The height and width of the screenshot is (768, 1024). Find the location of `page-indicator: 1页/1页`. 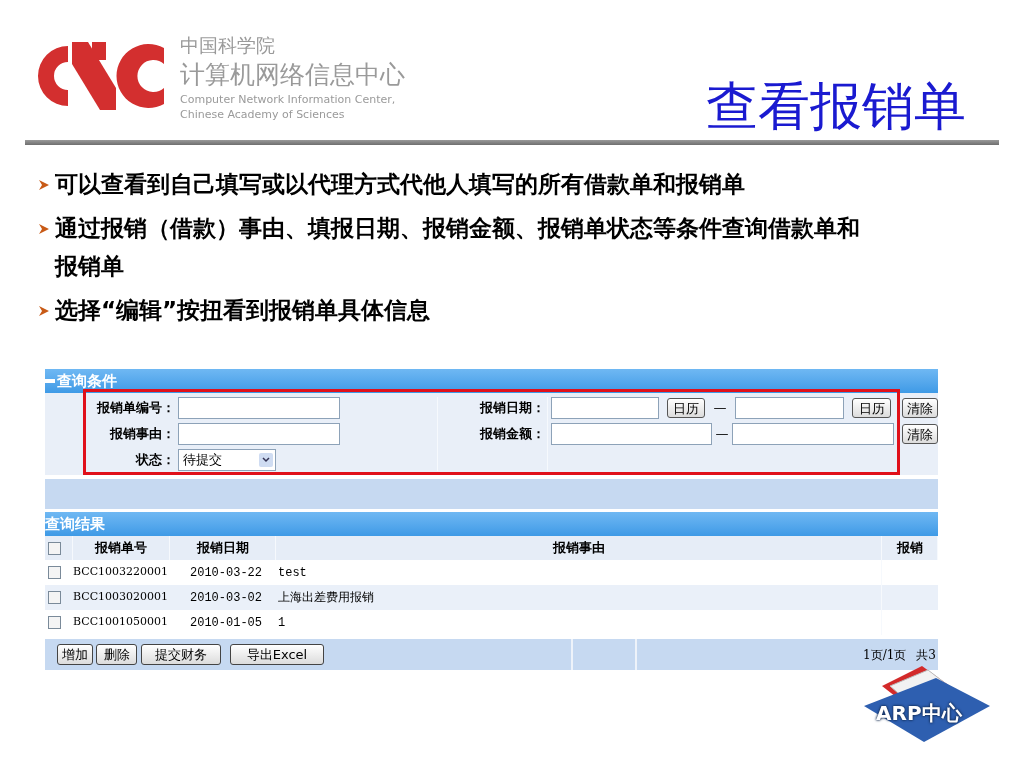

page-indicator: 1页/1页 is located at coordinates (885, 655).